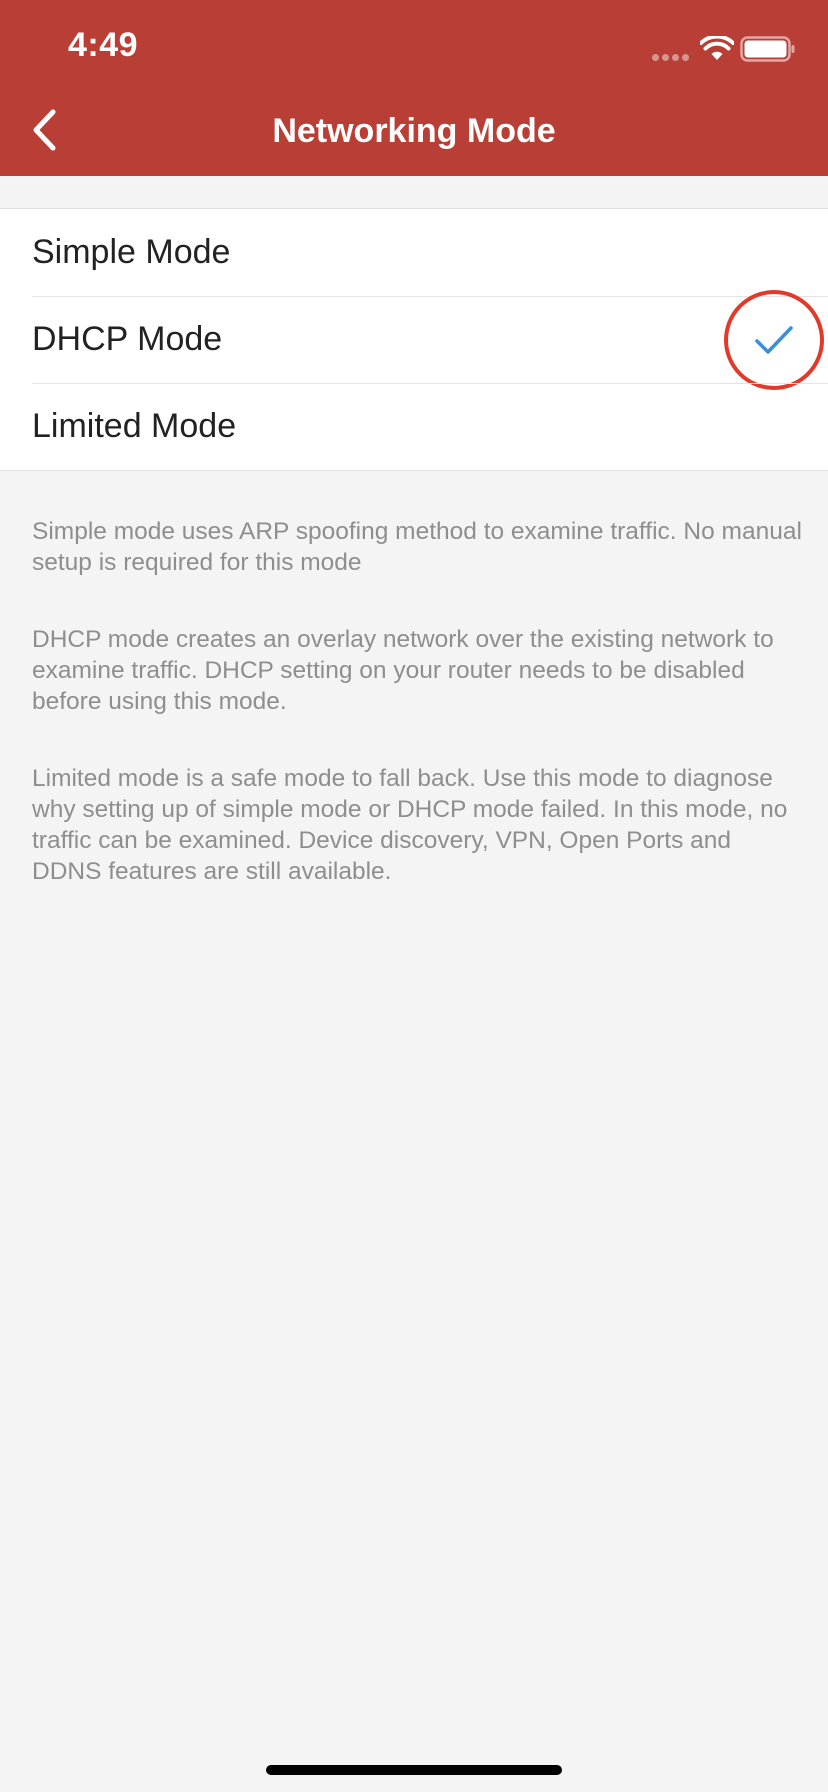  I want to click on battery-icon, so click(767, 49).